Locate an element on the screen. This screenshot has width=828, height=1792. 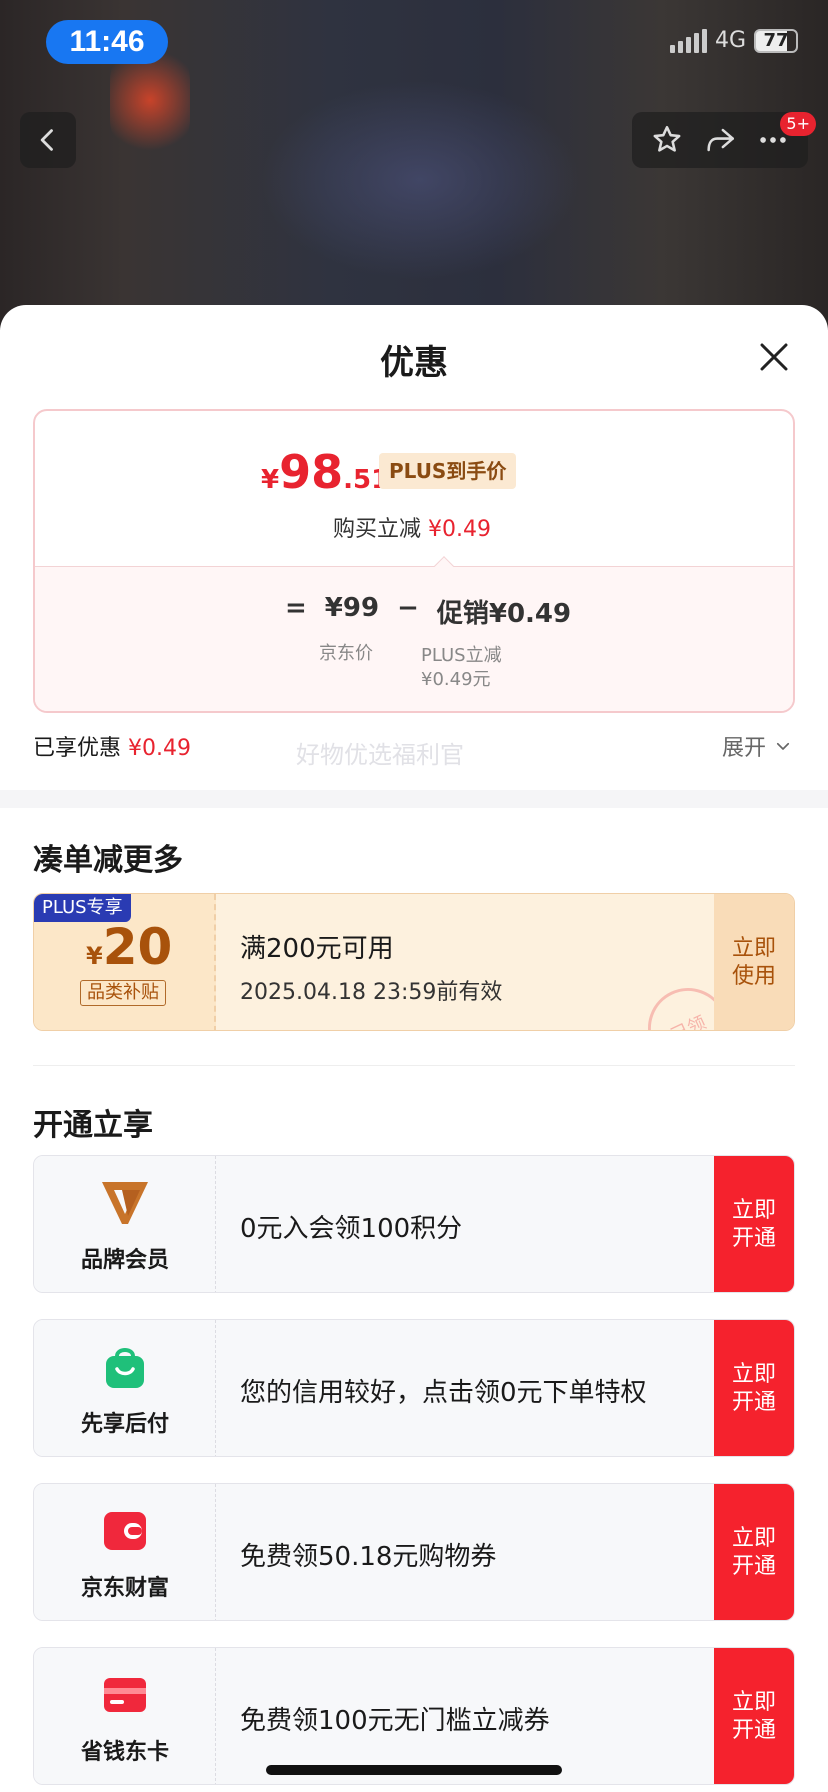
open-item-desc: 免费领50.18元购物券 is located at coordinates (368, 1557).